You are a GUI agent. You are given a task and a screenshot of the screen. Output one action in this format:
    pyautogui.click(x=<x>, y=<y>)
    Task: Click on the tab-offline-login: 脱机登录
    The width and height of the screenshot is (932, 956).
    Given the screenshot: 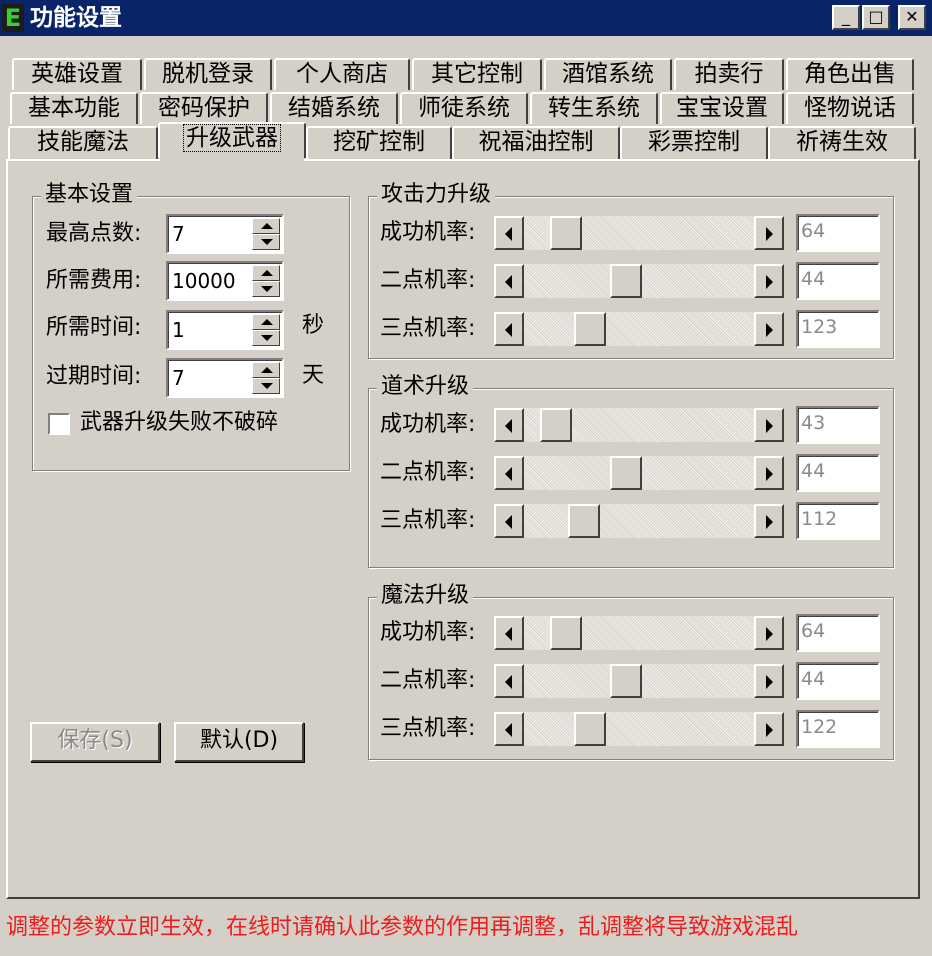 What is the action you would take?
    pyautogui.click(x=208, y=74)
    